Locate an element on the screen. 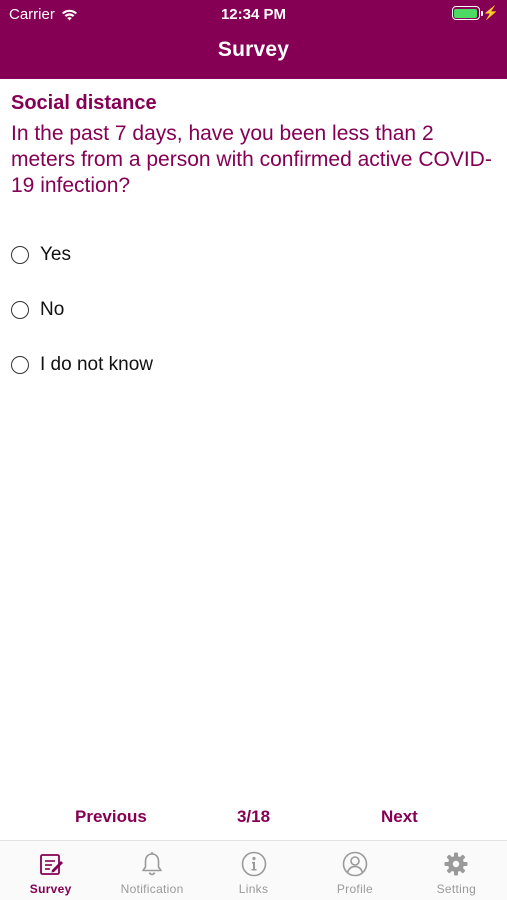  tab-label: Notification is located at coordinates (152, 889).